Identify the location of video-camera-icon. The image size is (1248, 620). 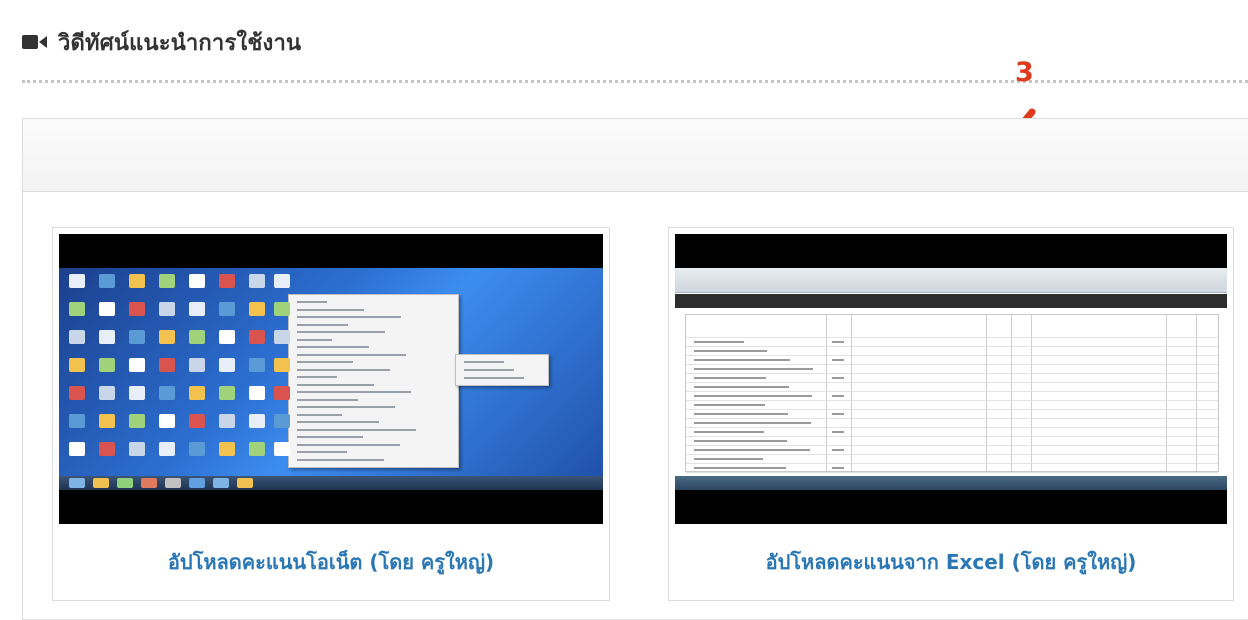
(35, 42).